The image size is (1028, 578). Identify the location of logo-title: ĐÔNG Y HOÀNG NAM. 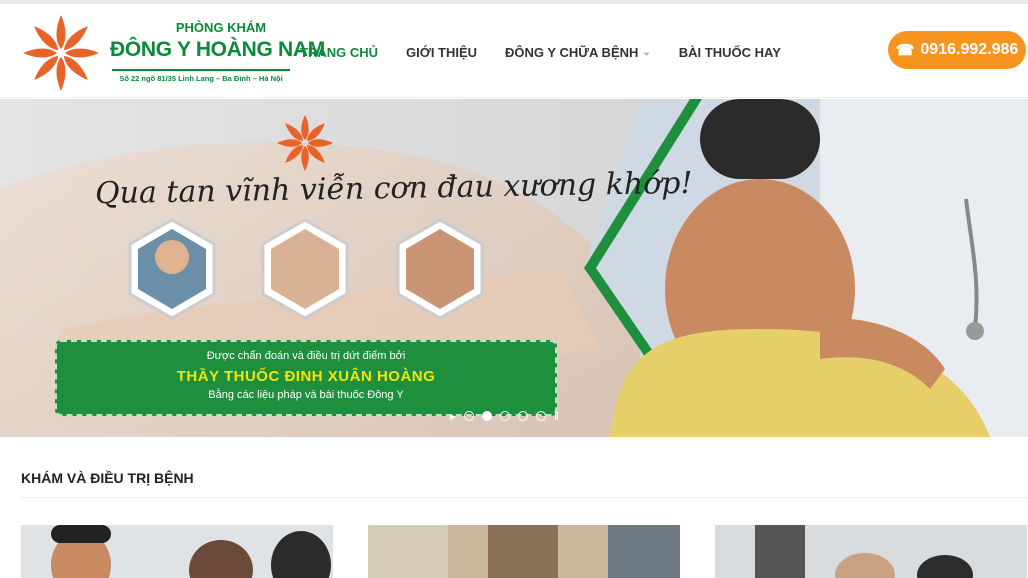
(217, 49).